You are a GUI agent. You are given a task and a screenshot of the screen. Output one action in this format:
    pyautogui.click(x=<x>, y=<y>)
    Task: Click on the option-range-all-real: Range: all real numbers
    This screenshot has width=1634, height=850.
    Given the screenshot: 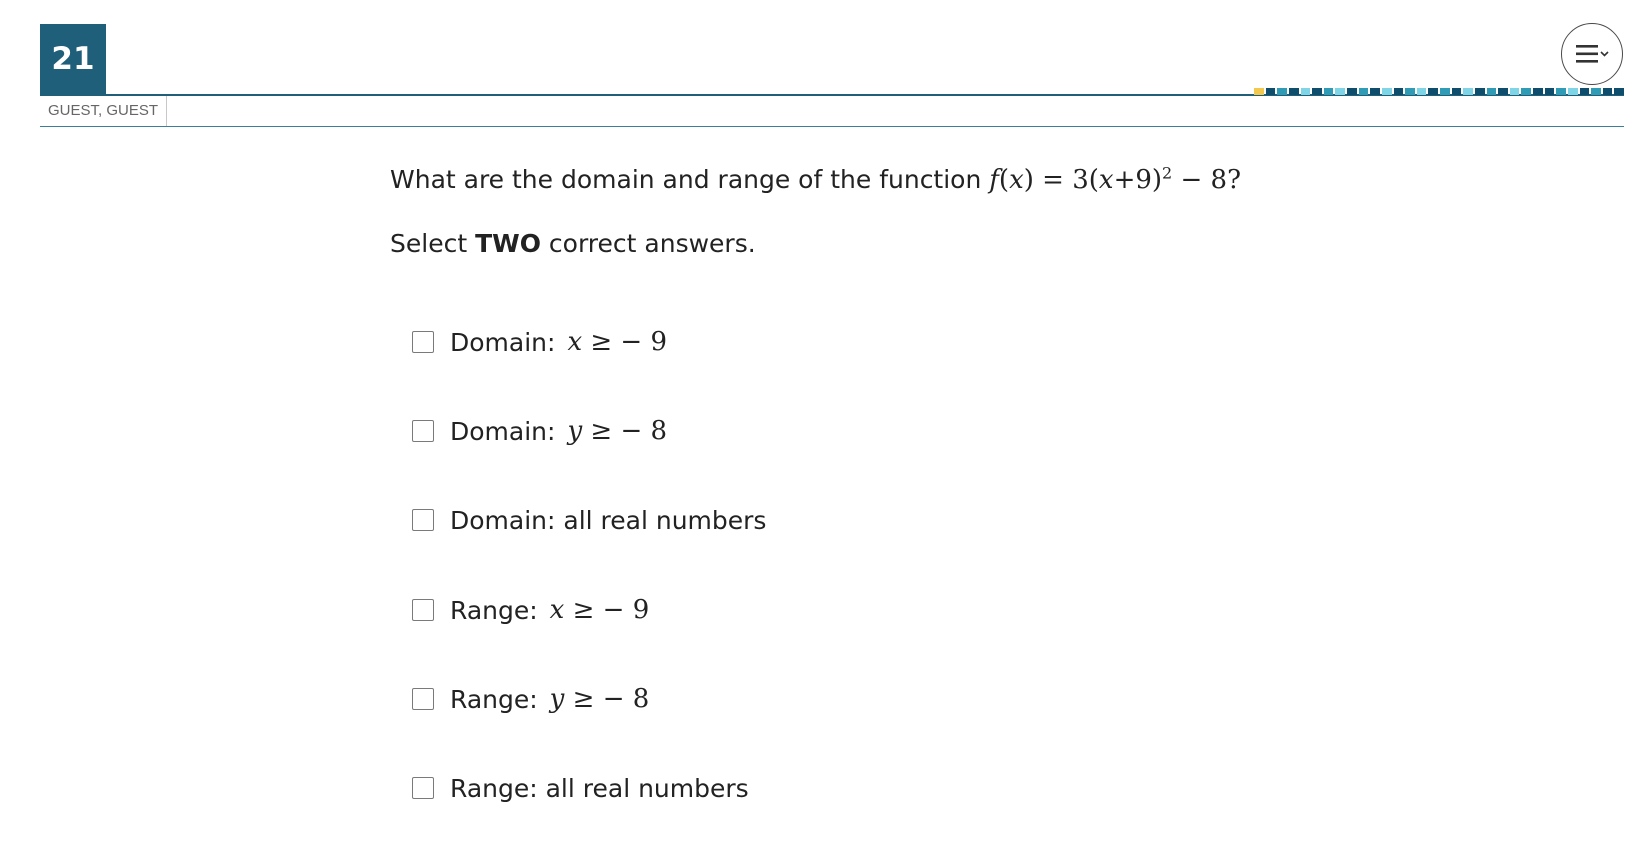 What is the action you would take?
    pyautogui.click(x=586, y=788)
    